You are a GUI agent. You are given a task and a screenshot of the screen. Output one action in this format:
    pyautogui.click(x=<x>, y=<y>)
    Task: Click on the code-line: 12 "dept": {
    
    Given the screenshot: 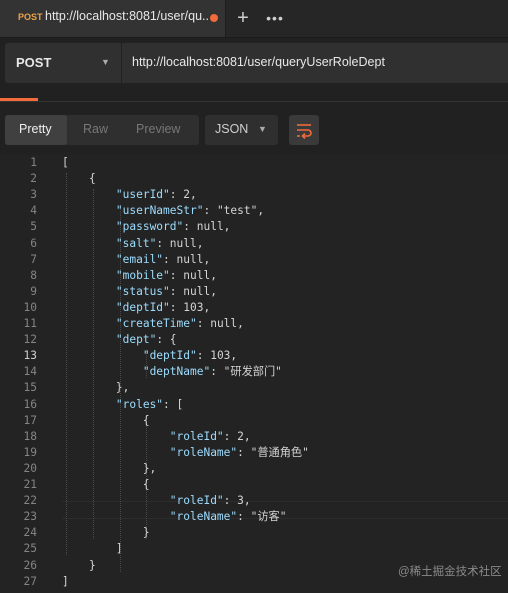 What is the action you would take?
    pyautogui.click(x=254, y=340)
    